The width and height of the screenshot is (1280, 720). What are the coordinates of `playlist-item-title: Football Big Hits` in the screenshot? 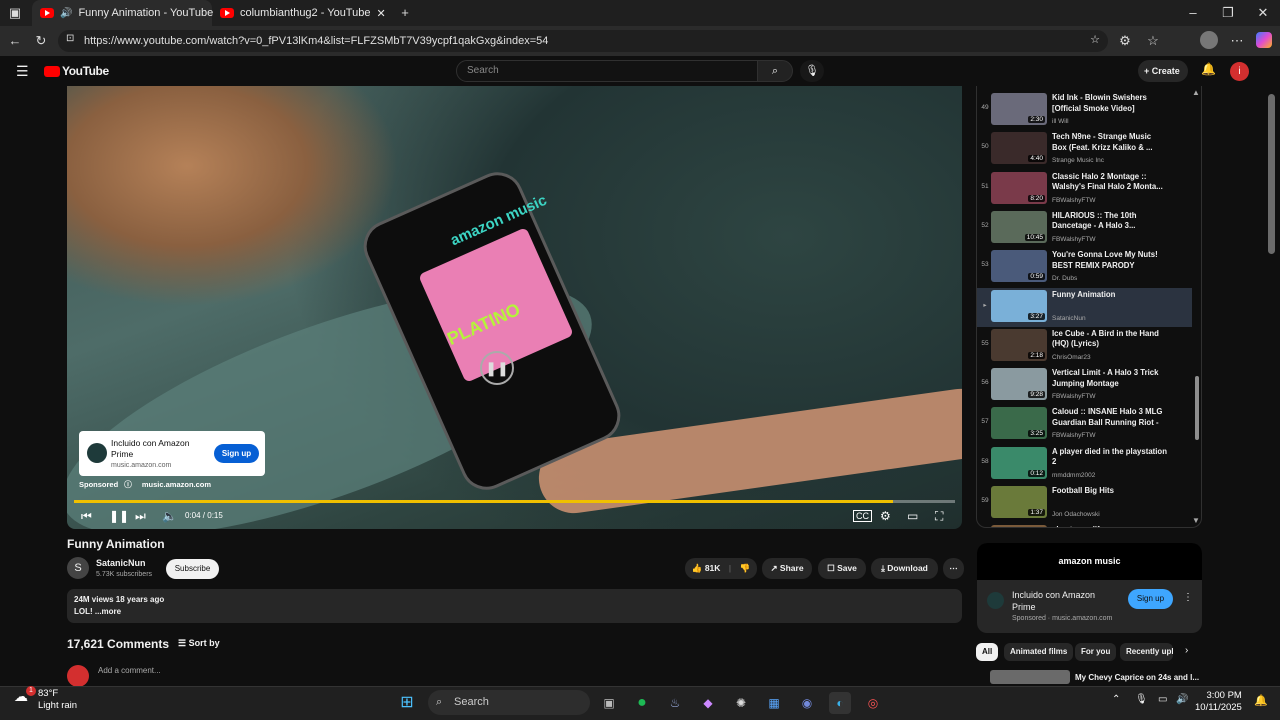 It's located at (1109, 491).